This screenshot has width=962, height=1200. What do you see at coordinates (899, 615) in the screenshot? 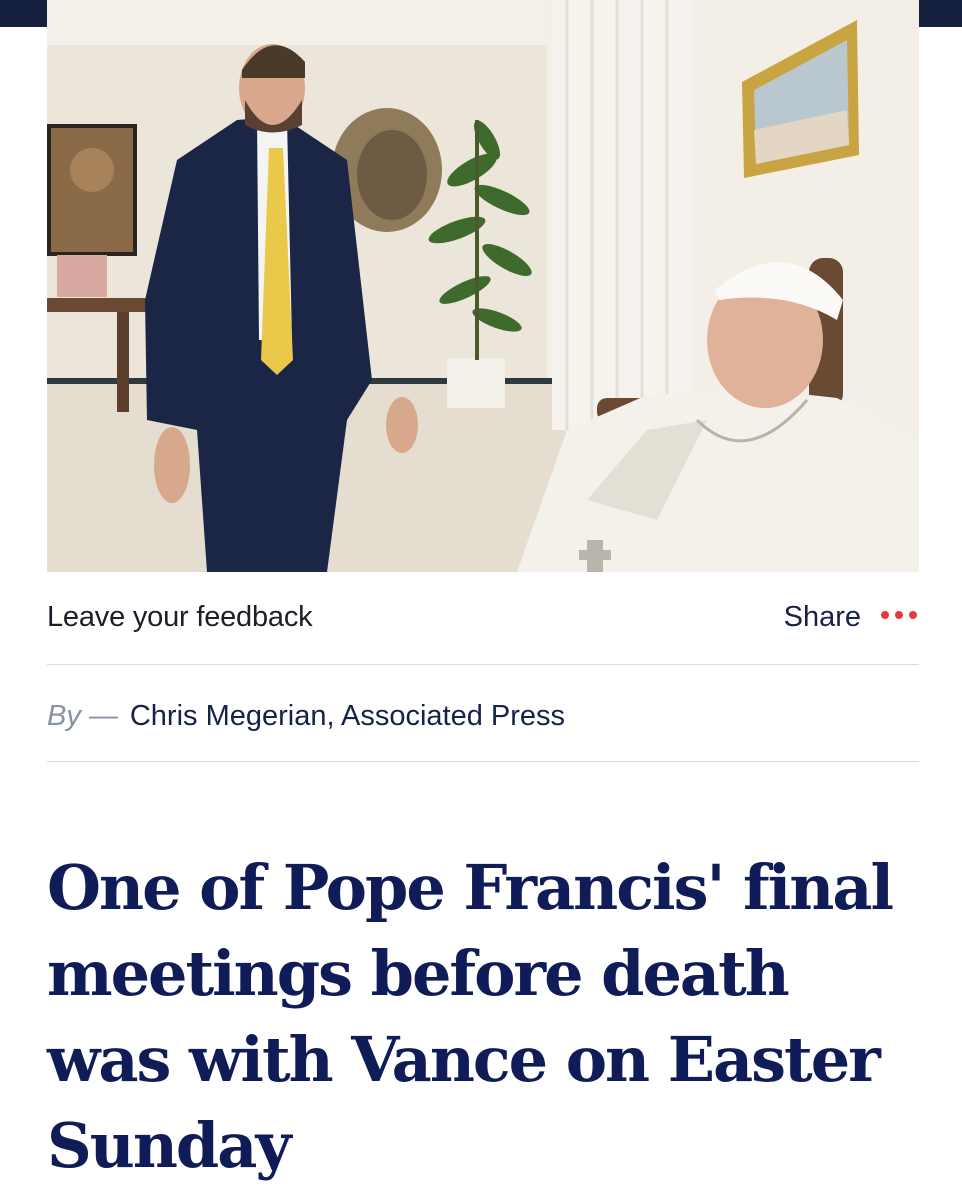
I see `more-dots-icon` at bounding box center [899, 615].